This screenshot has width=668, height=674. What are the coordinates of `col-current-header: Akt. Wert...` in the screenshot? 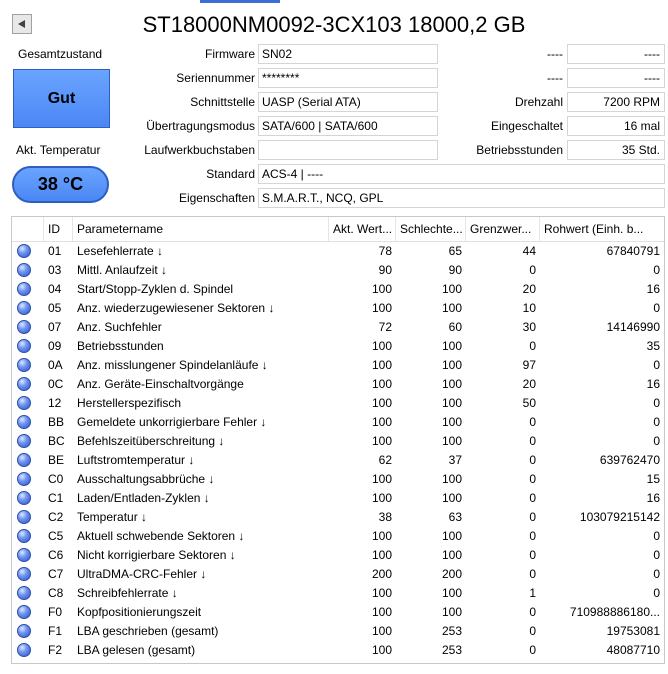 It's located at (362, 229).